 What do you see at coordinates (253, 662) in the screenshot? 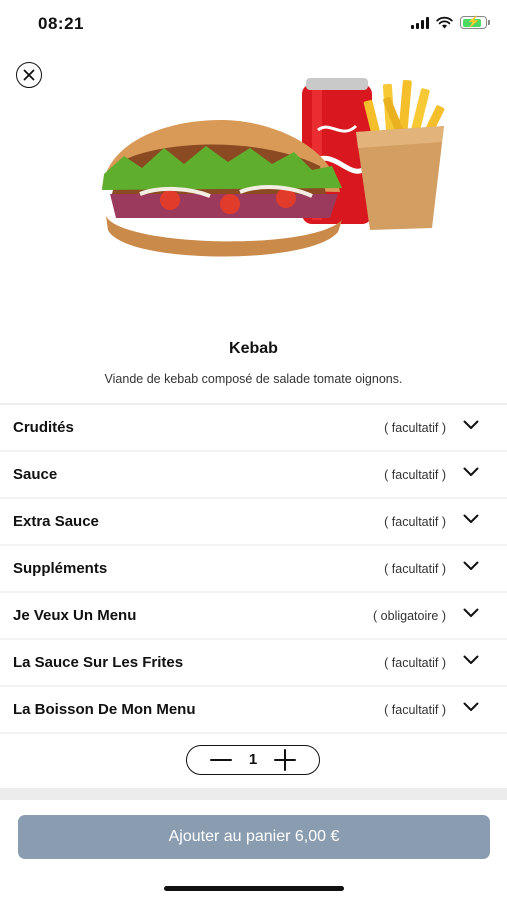
I see `option-row-fries-sauce: La Sauce Sur Les Frites ( facultatif )` at bounding box center [253, 662].